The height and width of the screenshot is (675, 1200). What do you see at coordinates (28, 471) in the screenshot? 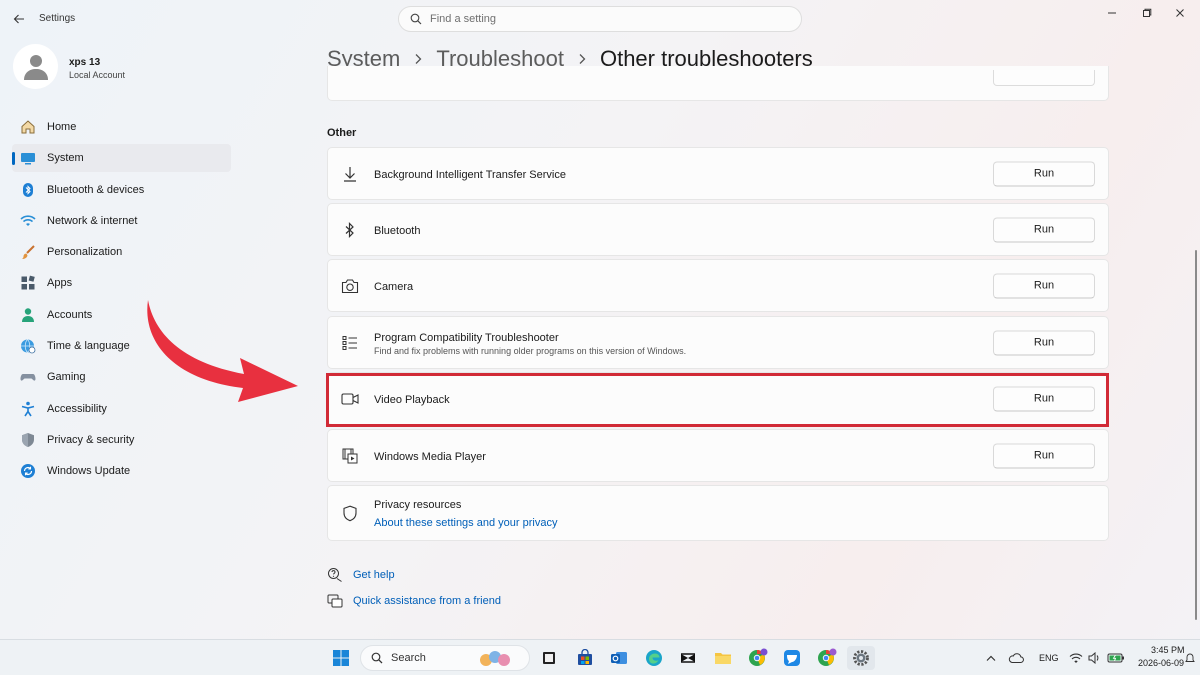
I see `update-icon` at bounding box center [28, 471].